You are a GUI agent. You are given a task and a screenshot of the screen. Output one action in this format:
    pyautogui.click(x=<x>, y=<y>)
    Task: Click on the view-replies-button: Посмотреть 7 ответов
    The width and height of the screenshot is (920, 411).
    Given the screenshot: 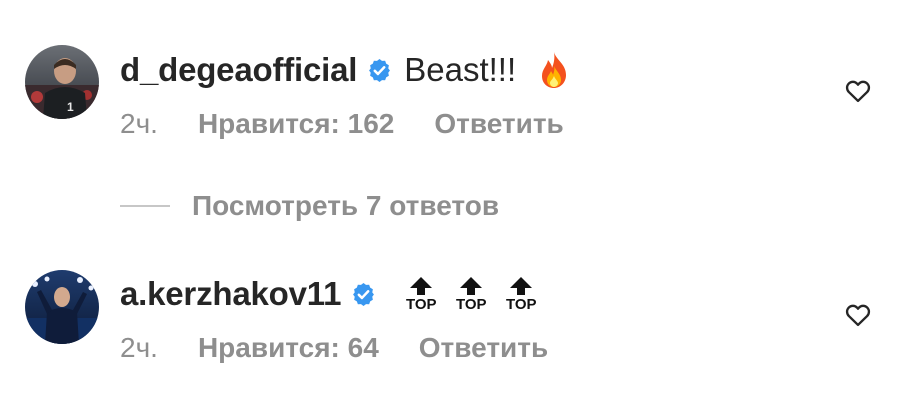 What is the action you would take?
    pyautogui.click(x=309, y=206)
    